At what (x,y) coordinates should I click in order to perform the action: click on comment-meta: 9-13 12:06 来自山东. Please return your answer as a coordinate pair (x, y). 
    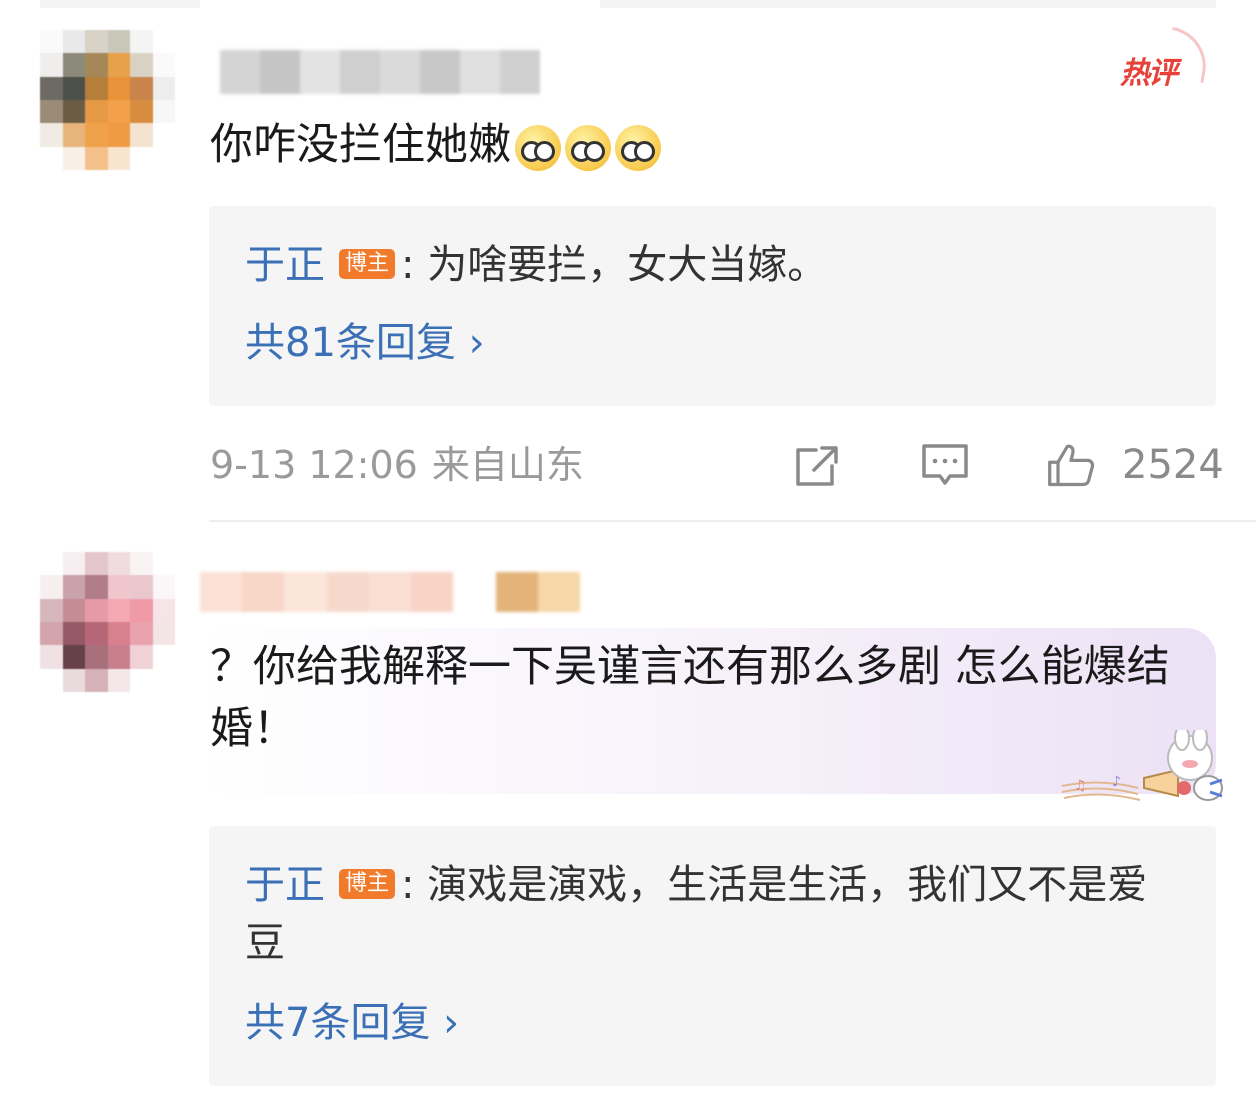
    Looking at the image, I should click on (397, 465).